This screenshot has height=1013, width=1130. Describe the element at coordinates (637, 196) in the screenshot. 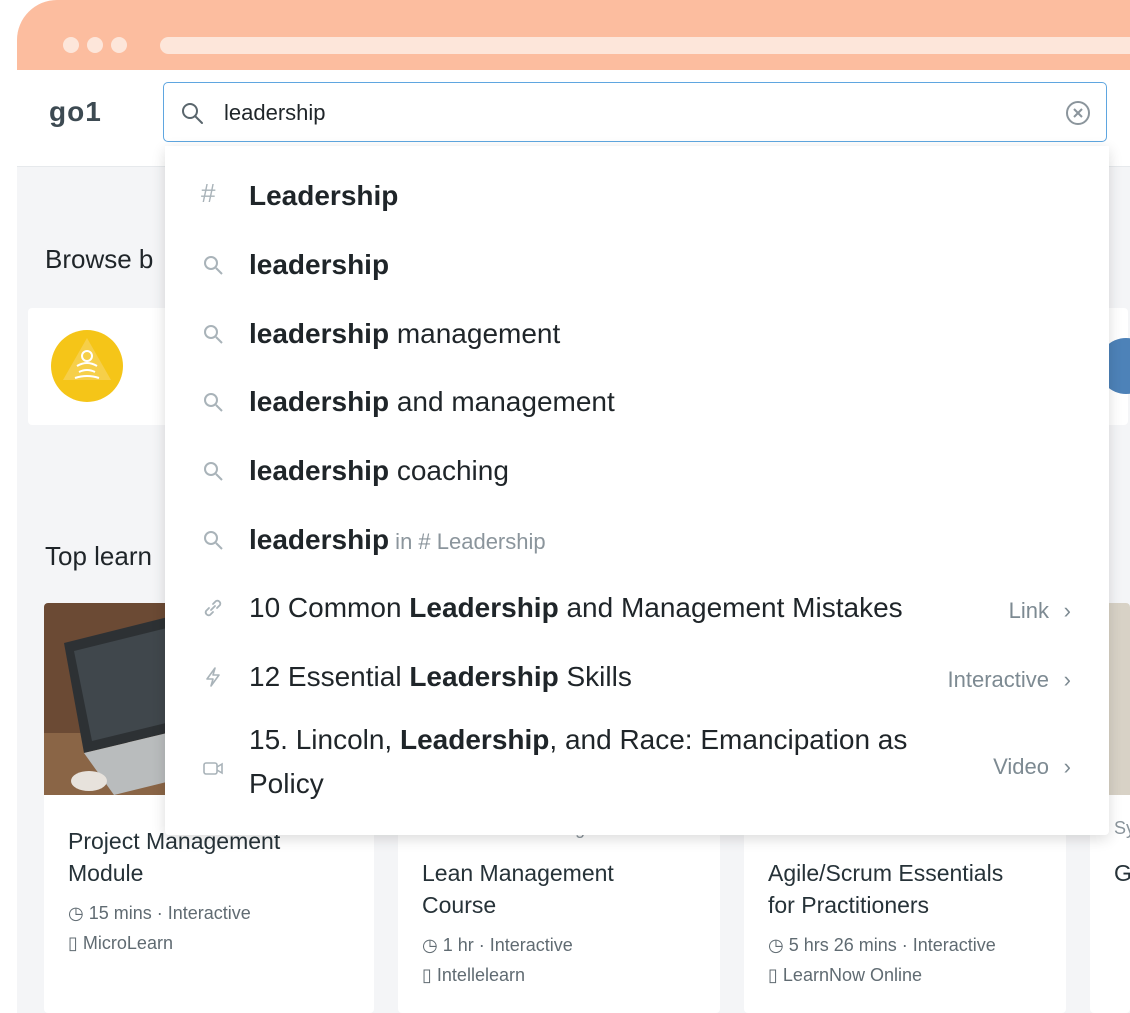

I see `suggestion-topic-leadership: # Leadership` at that location.